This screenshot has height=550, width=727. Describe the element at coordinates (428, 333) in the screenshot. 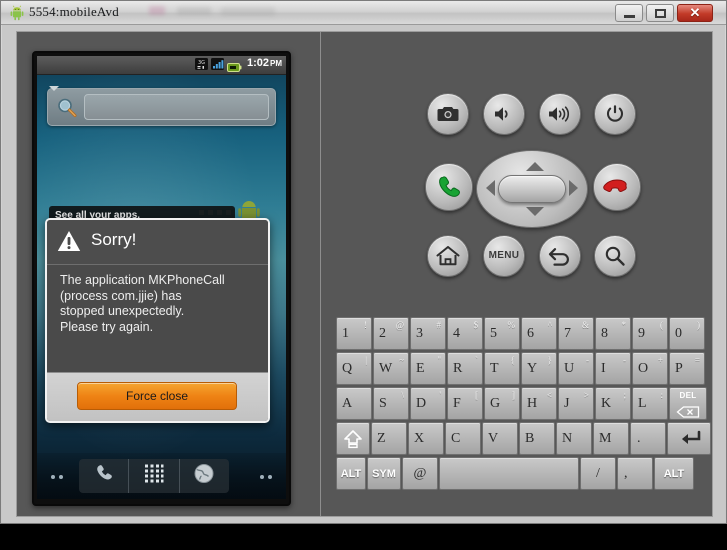

I see `key-3: 3 #` at that location.